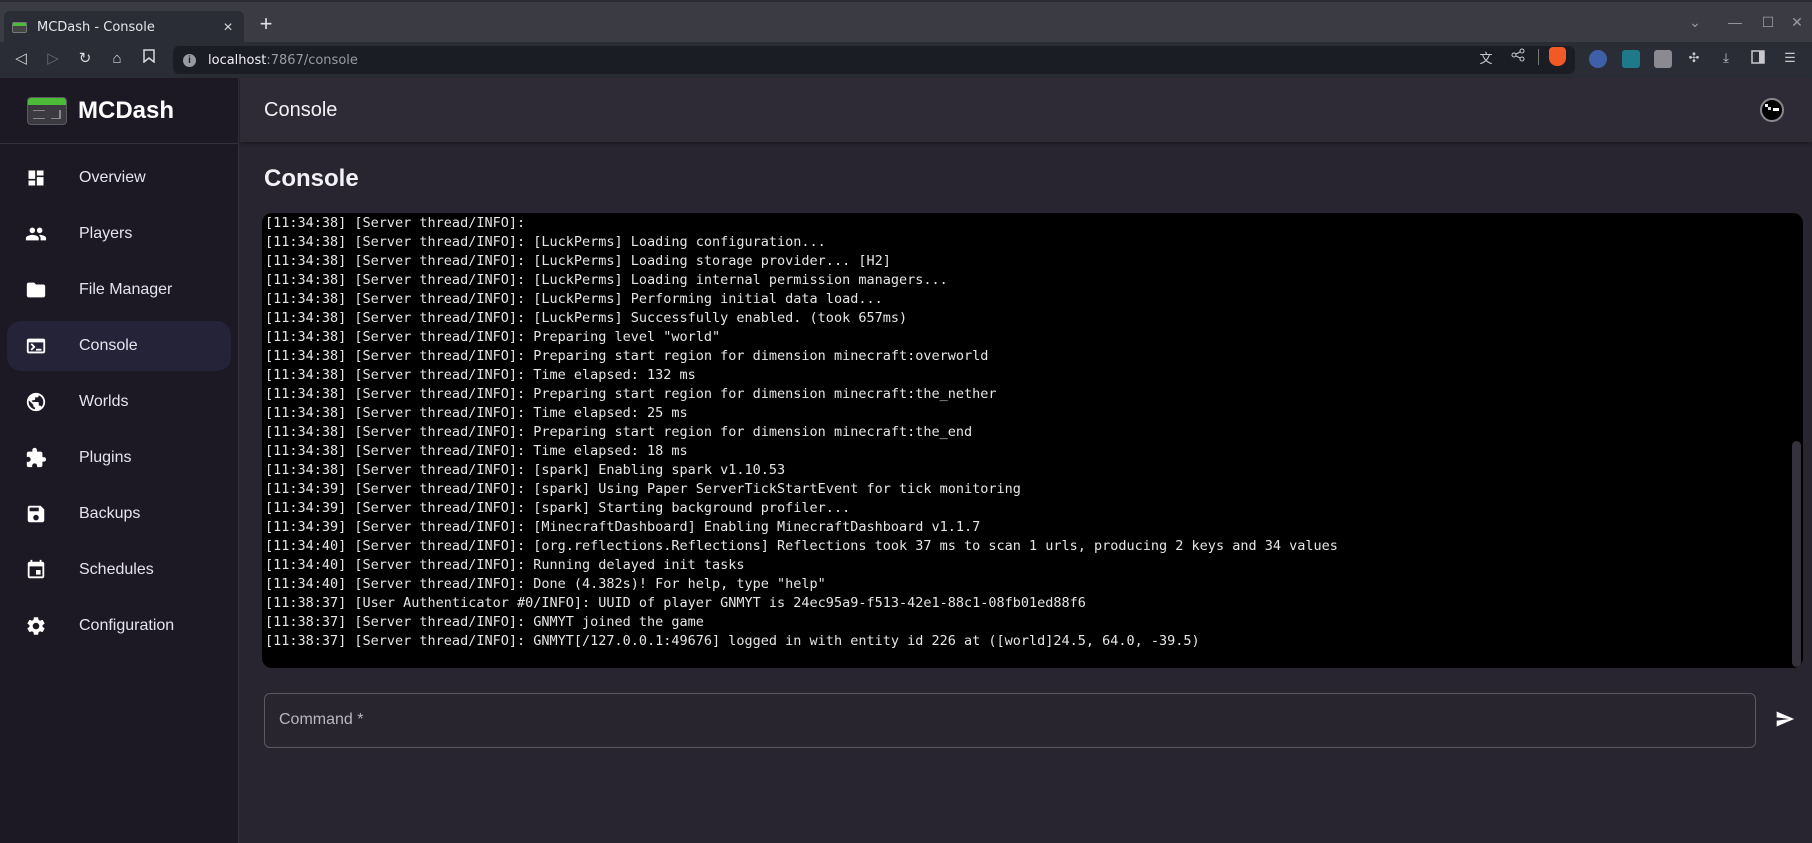 The width and height of the screenshot is (1812, 843). What do you see at coordinates (126, 289) in the screenshot?
I see `sidebar-item-label: File Manager` at bounding box center [126, 289].